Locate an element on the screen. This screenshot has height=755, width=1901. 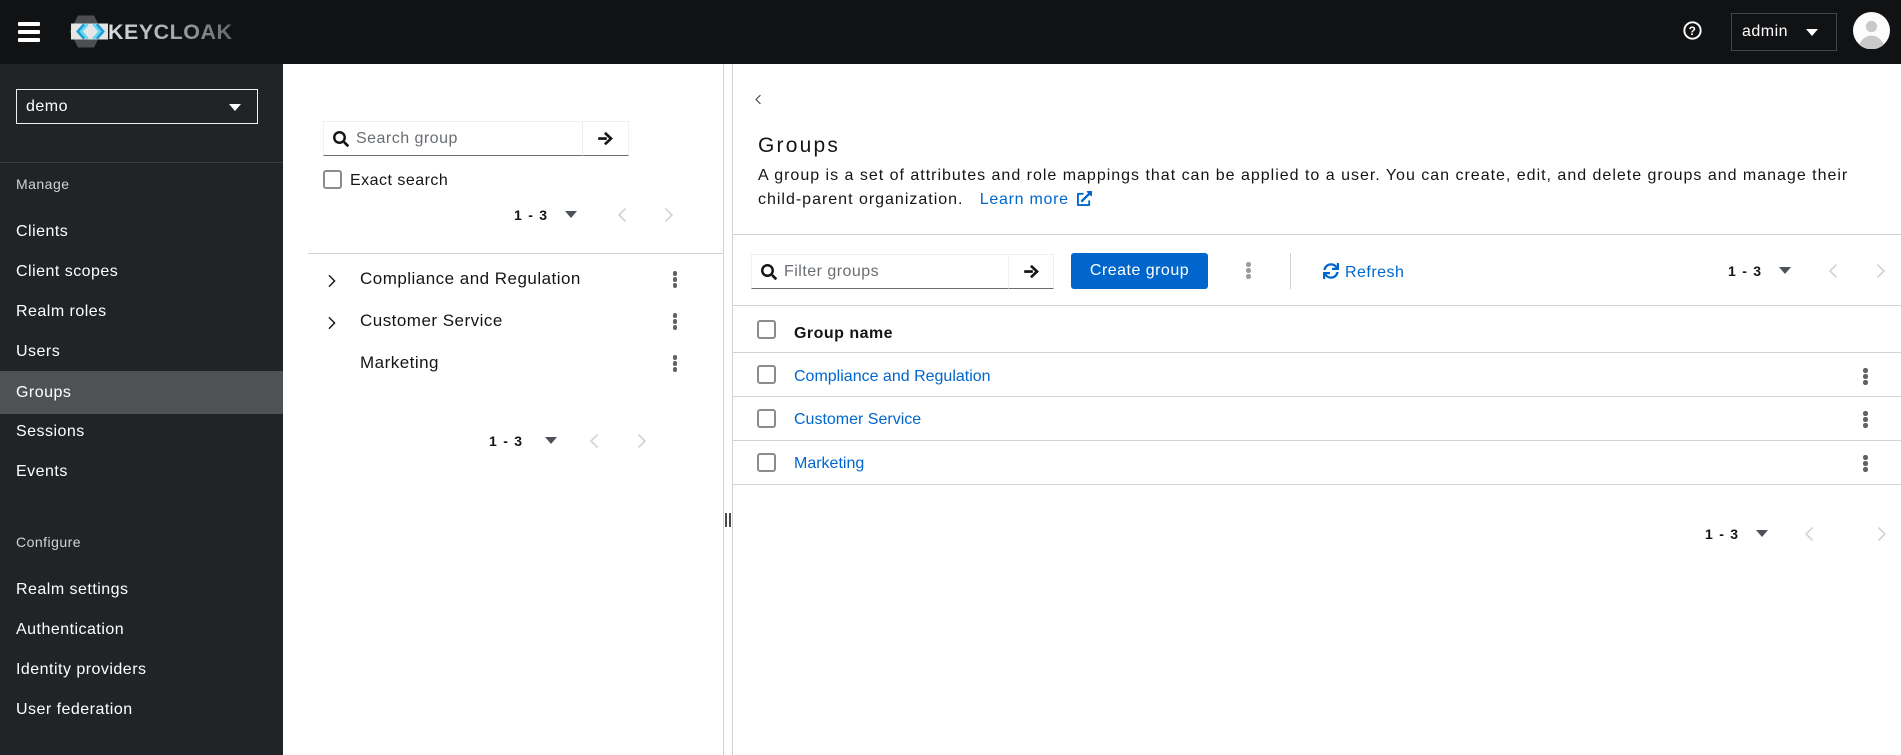
svg-text: KEYCLOAK is located at coordinates (170, 32).